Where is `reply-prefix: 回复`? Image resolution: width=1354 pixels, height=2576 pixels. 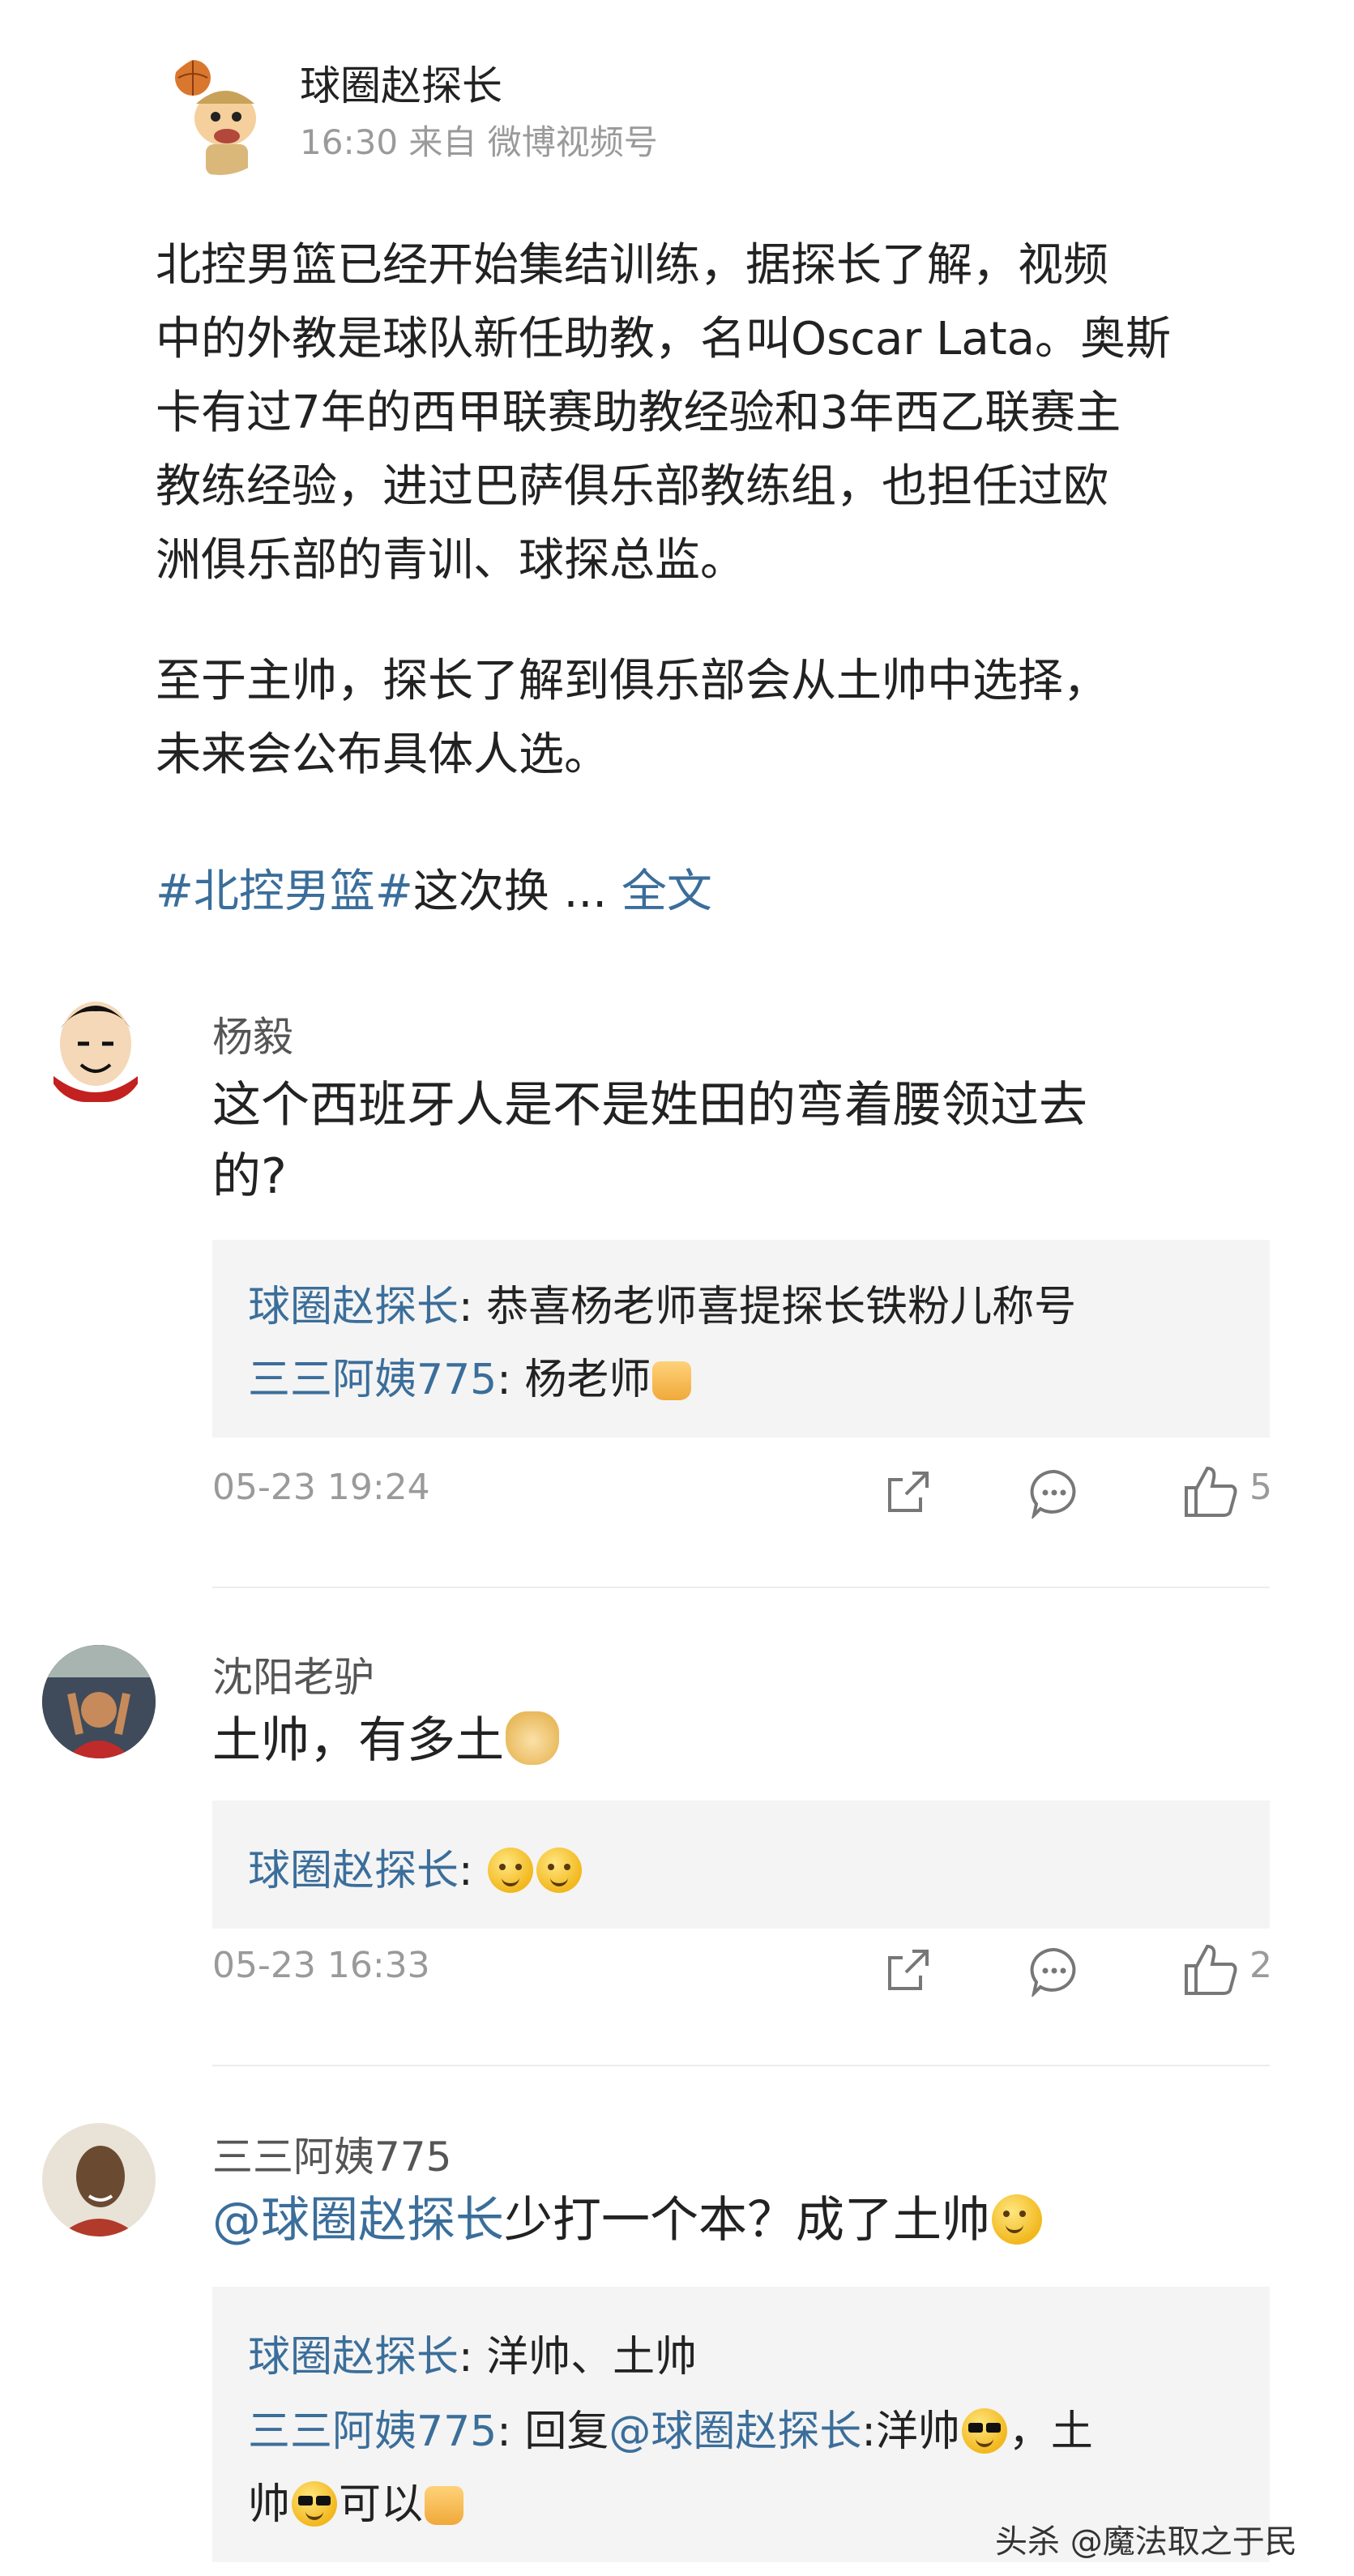 reply-prefix: 回复 is located at coordinates (567, 2431).